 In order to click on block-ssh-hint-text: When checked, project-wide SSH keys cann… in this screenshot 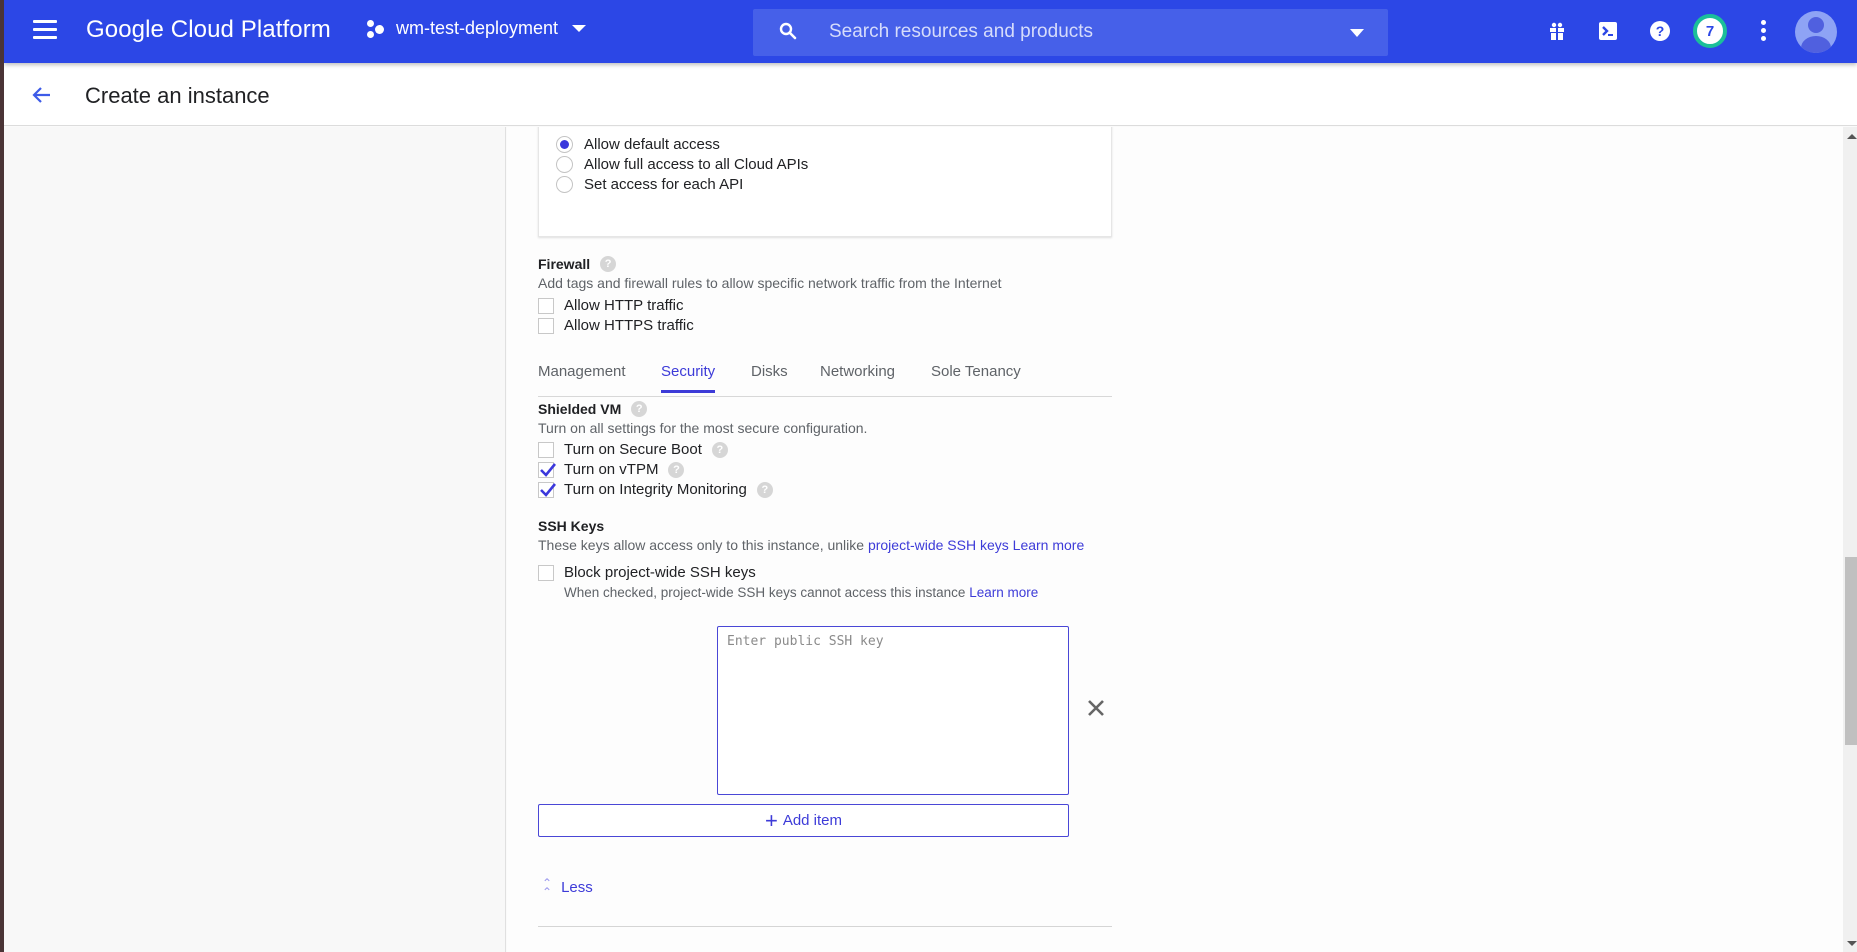, I will do `click(765, 592)`.